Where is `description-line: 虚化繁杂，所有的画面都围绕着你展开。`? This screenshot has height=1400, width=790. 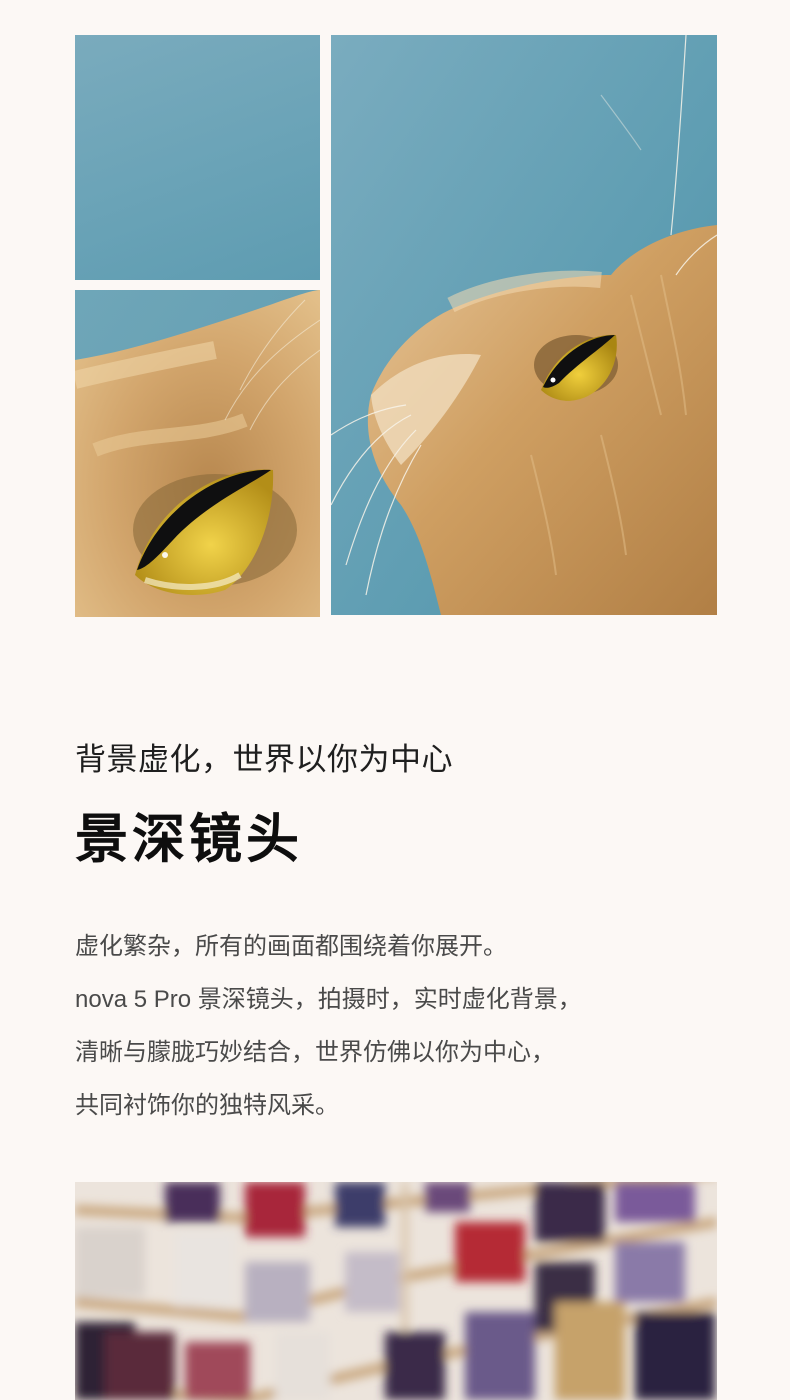 description-line: 虚化繁杂，所有的画面都围绕着你展开。 is located at coordinates (291, 946).